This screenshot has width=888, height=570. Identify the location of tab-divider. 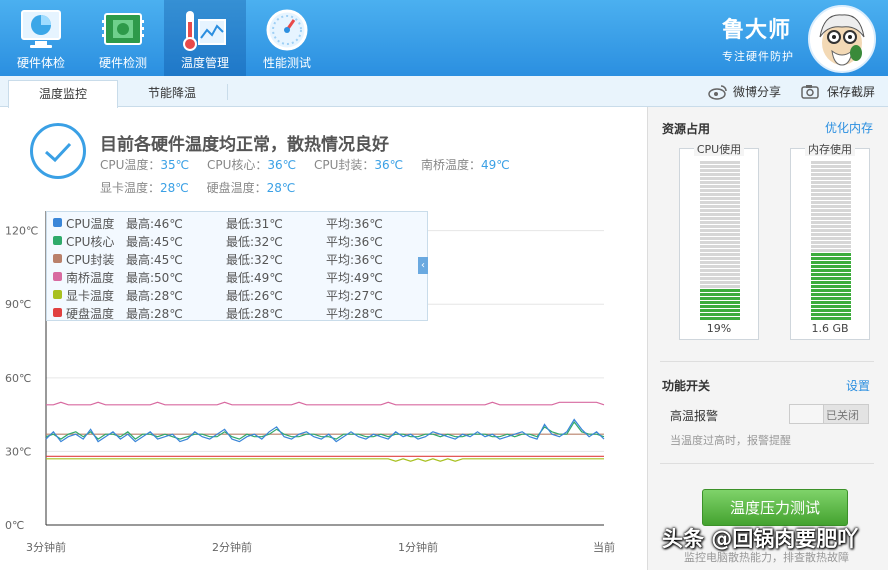
(227, 92).